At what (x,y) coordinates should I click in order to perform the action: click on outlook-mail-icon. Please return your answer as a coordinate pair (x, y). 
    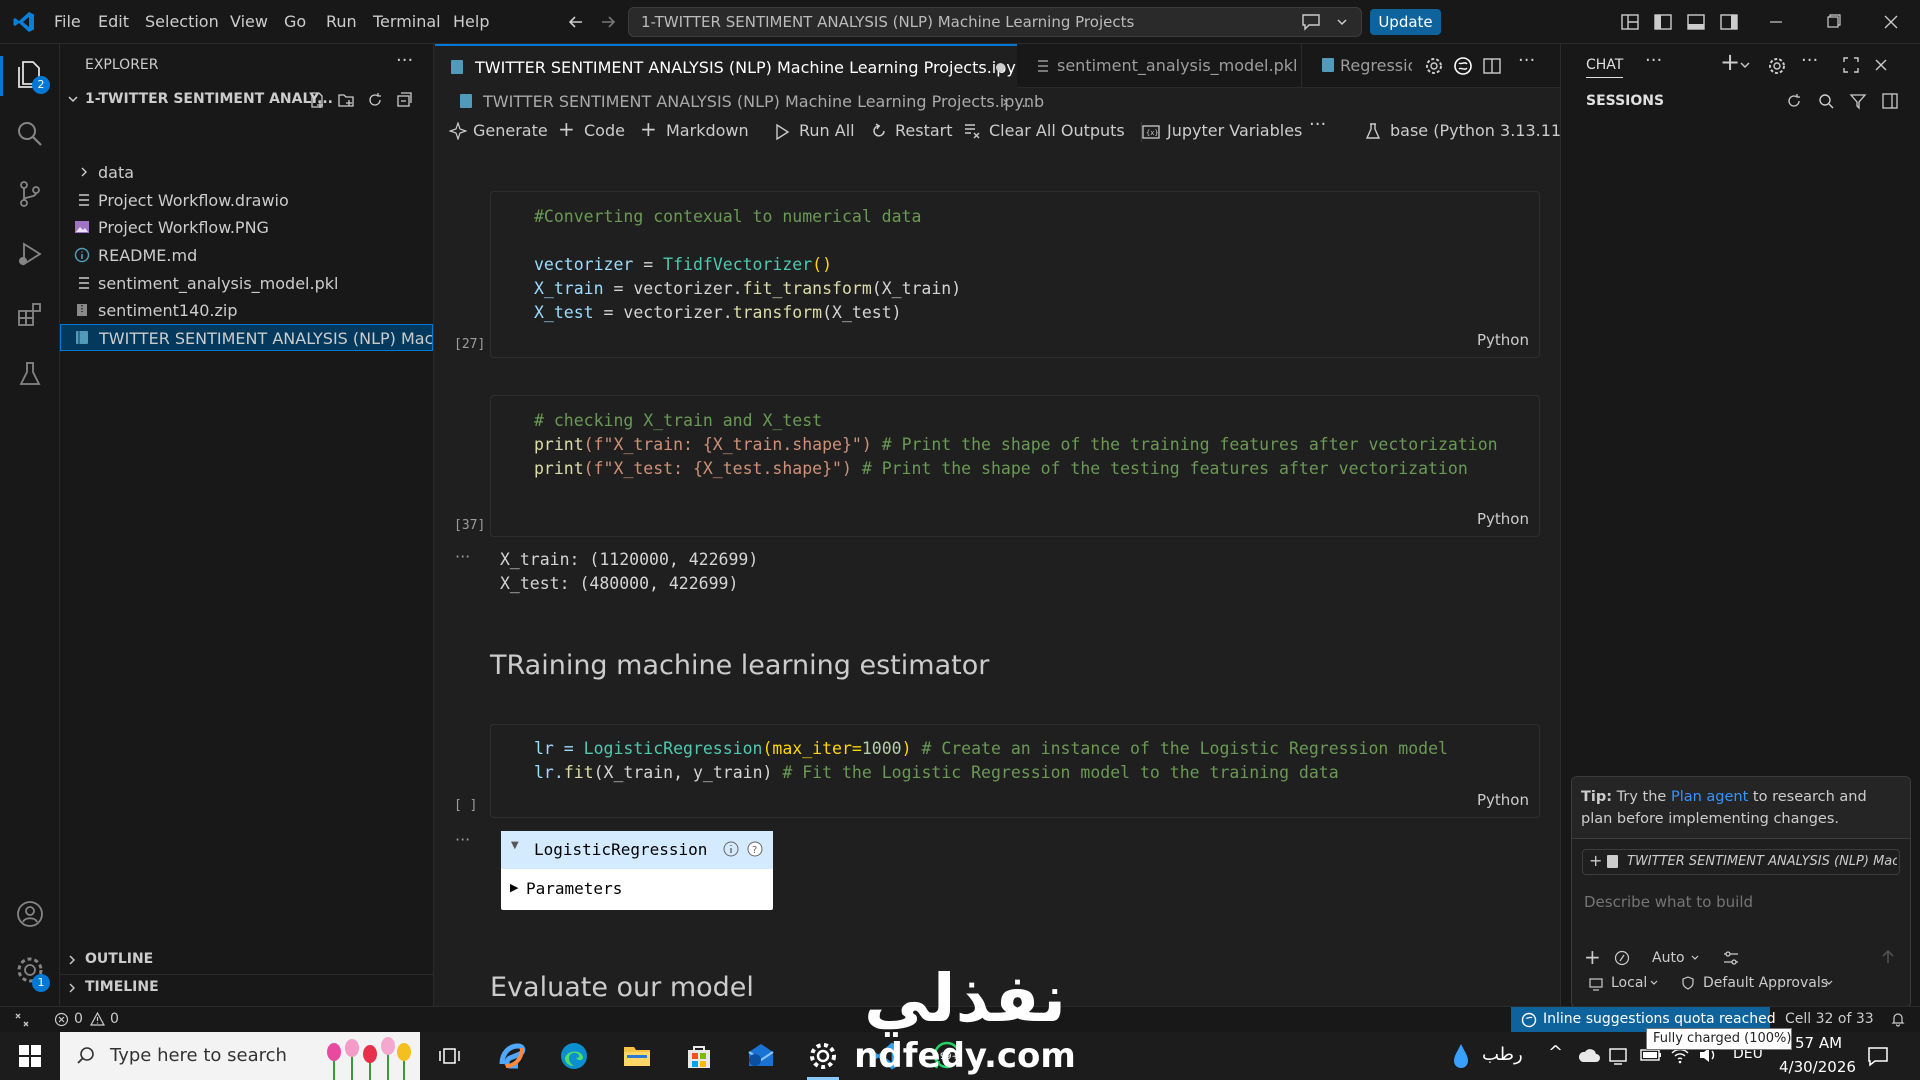
    Looking at the image, I should click on (761, 1056).